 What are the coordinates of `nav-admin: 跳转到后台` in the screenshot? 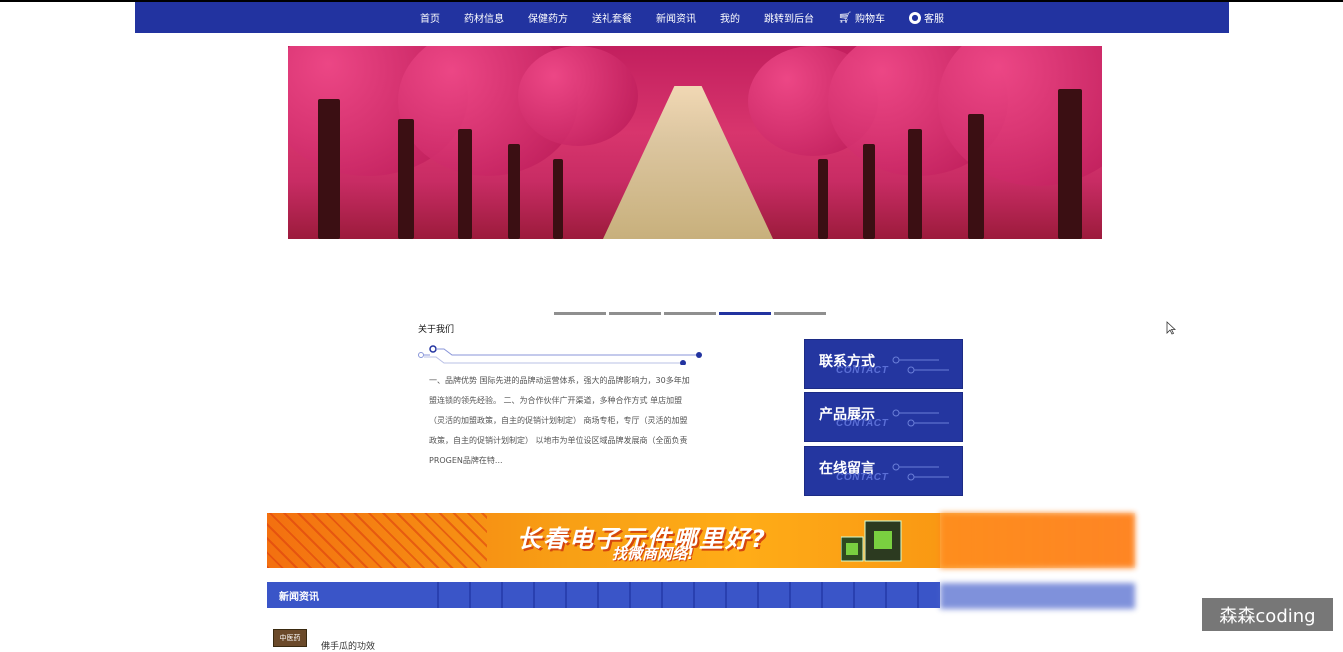 It's located at (789, 17).